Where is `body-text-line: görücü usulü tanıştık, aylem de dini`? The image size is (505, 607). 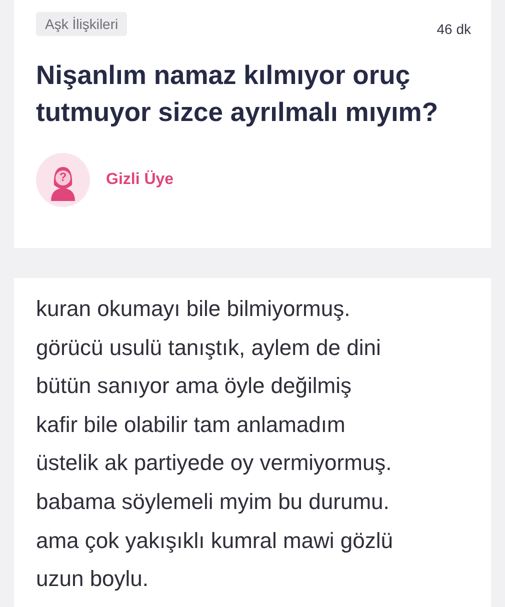
body-text-line: görücü usulü tanıştık, aylem de dini is located at coordinates (209, 348).